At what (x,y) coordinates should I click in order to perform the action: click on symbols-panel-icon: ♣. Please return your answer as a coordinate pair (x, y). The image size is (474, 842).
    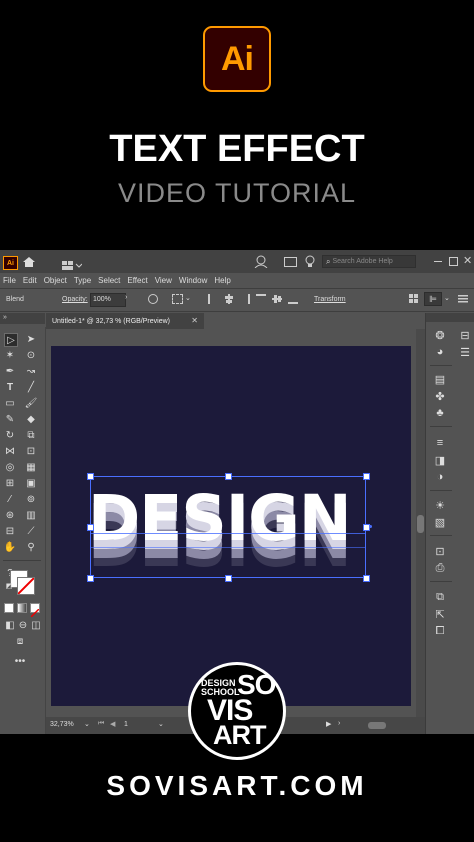
    Looking at the image, I should click on (440, 413).